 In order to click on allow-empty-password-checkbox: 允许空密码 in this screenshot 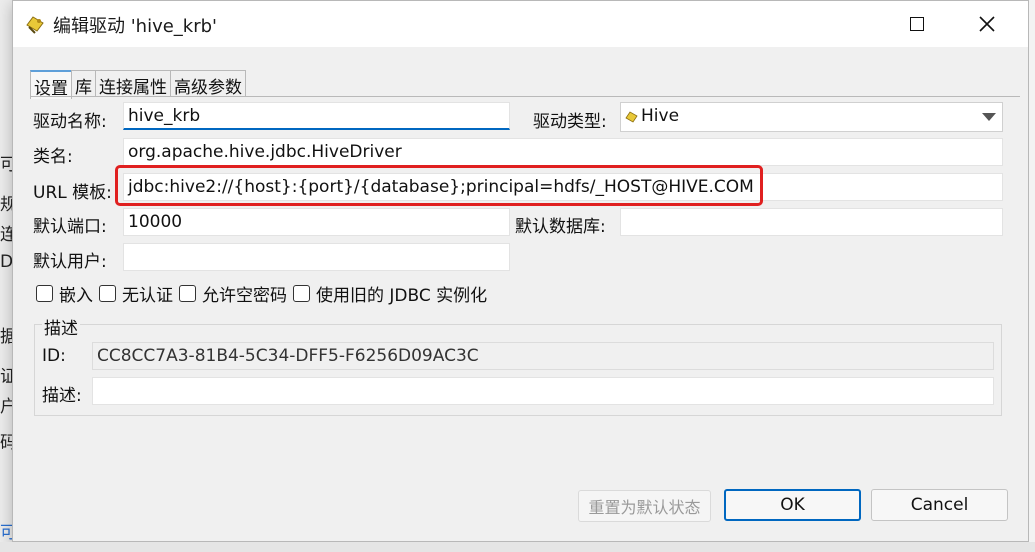, I will do `click(233, 293)`.